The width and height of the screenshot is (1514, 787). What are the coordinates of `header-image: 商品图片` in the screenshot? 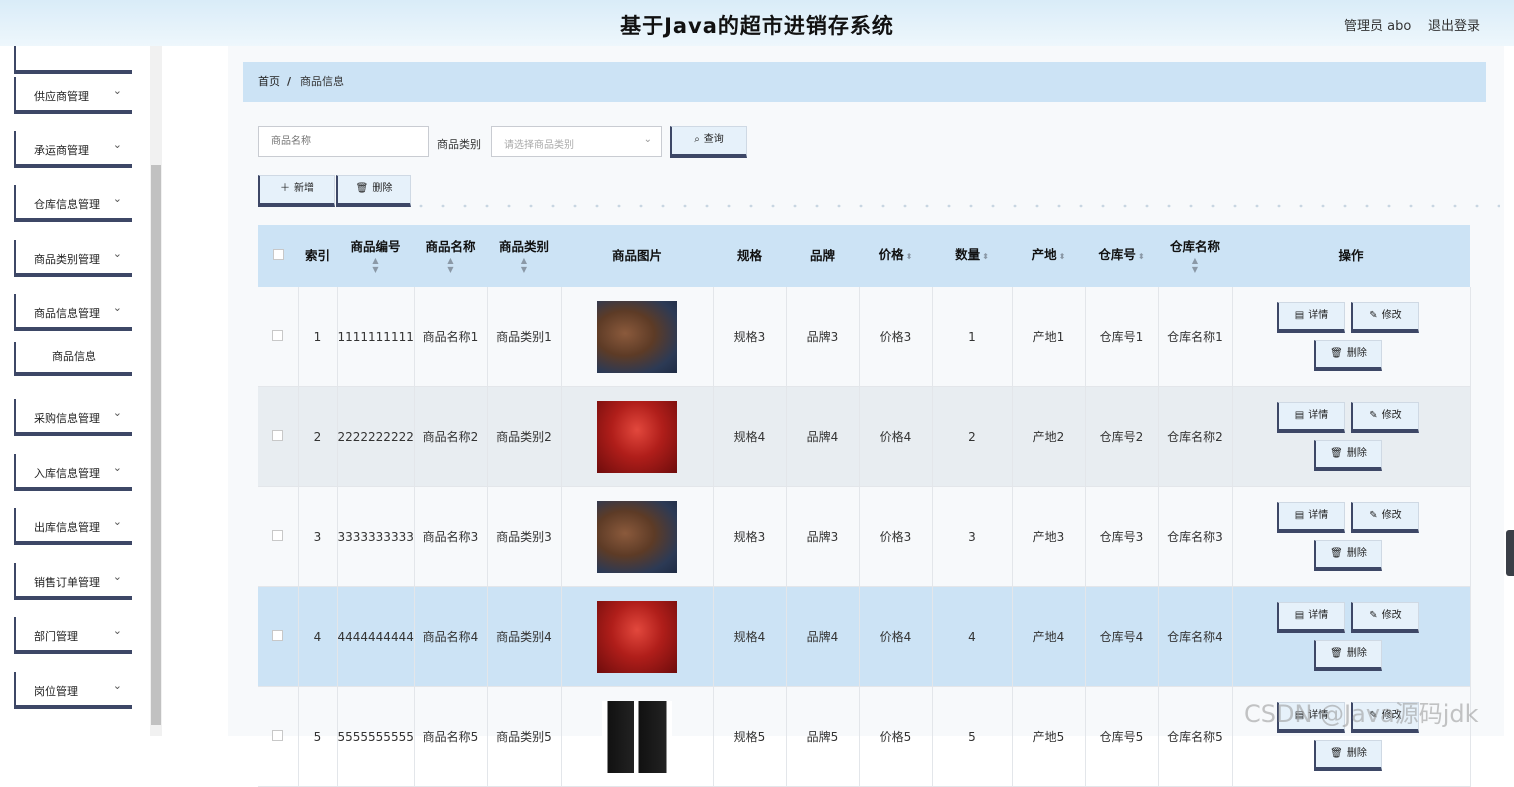 It's located at (637, 256).